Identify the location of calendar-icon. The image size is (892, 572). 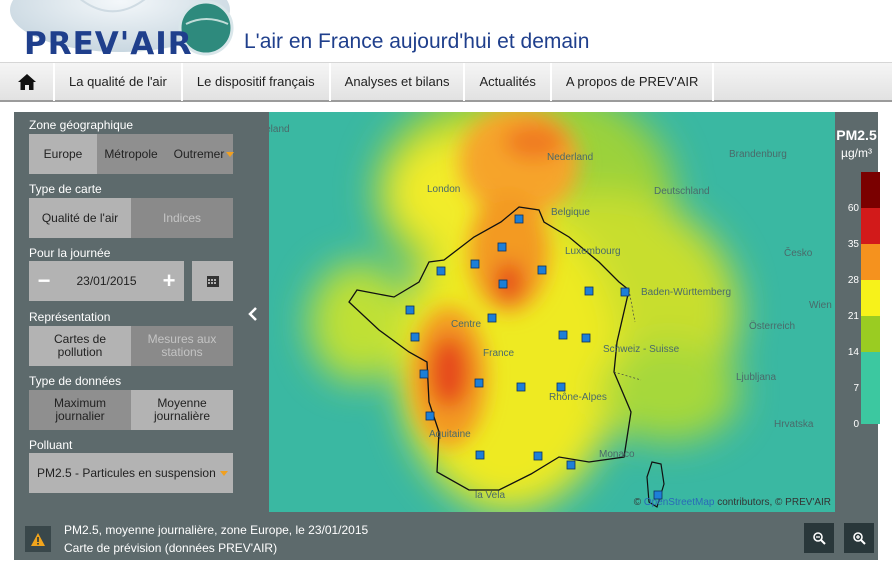
(212, 281).